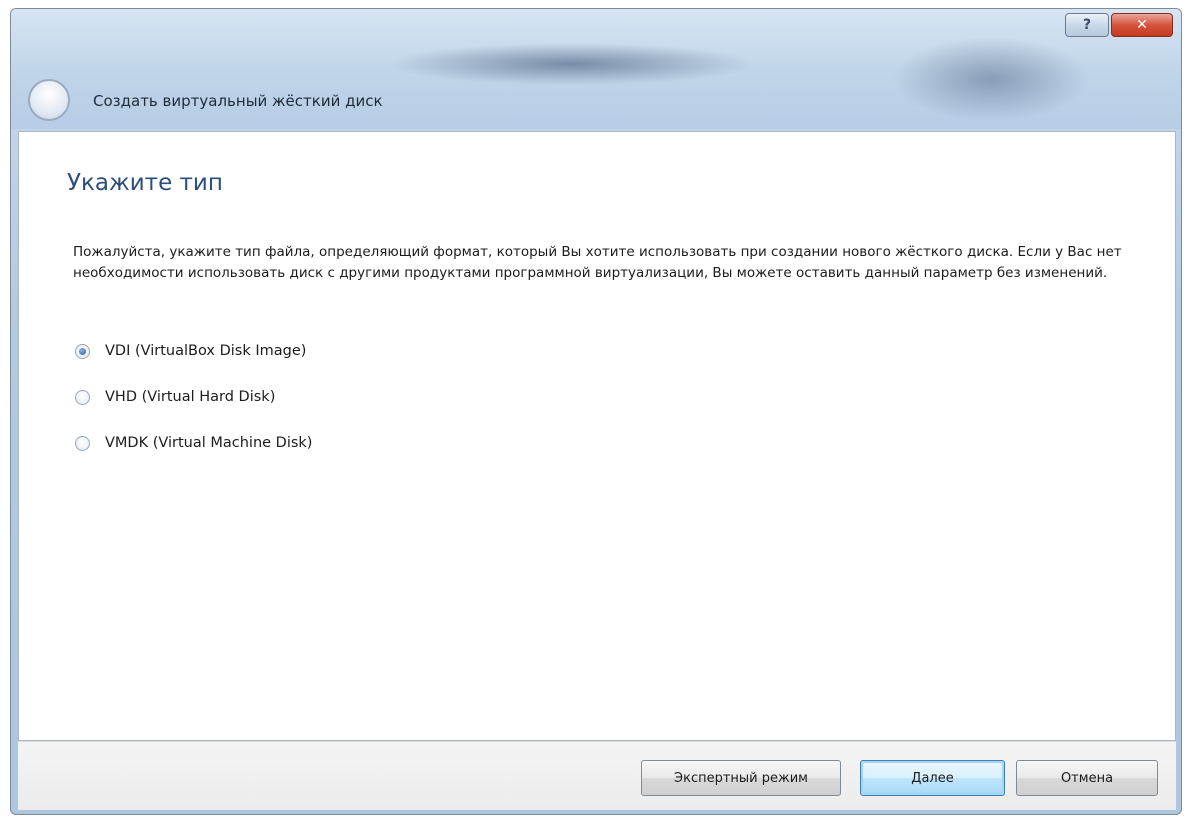 This screenshot has width=1192, height=823. Describe the element at coordinates (209, 443) in the screenshot. I see `option-label-vmdk: VMDK (Virtual Machine Disk)` at that location.